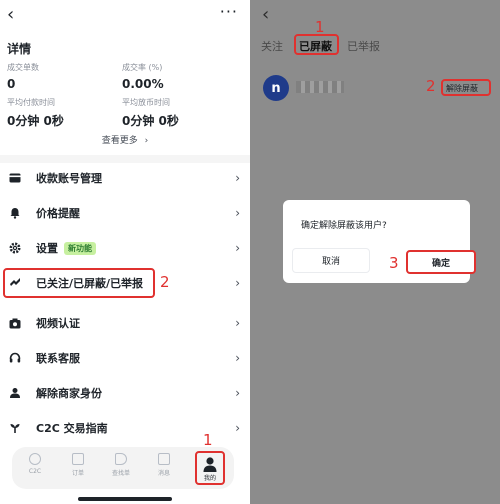  I want to click on camera-icon, so click(15, 323).